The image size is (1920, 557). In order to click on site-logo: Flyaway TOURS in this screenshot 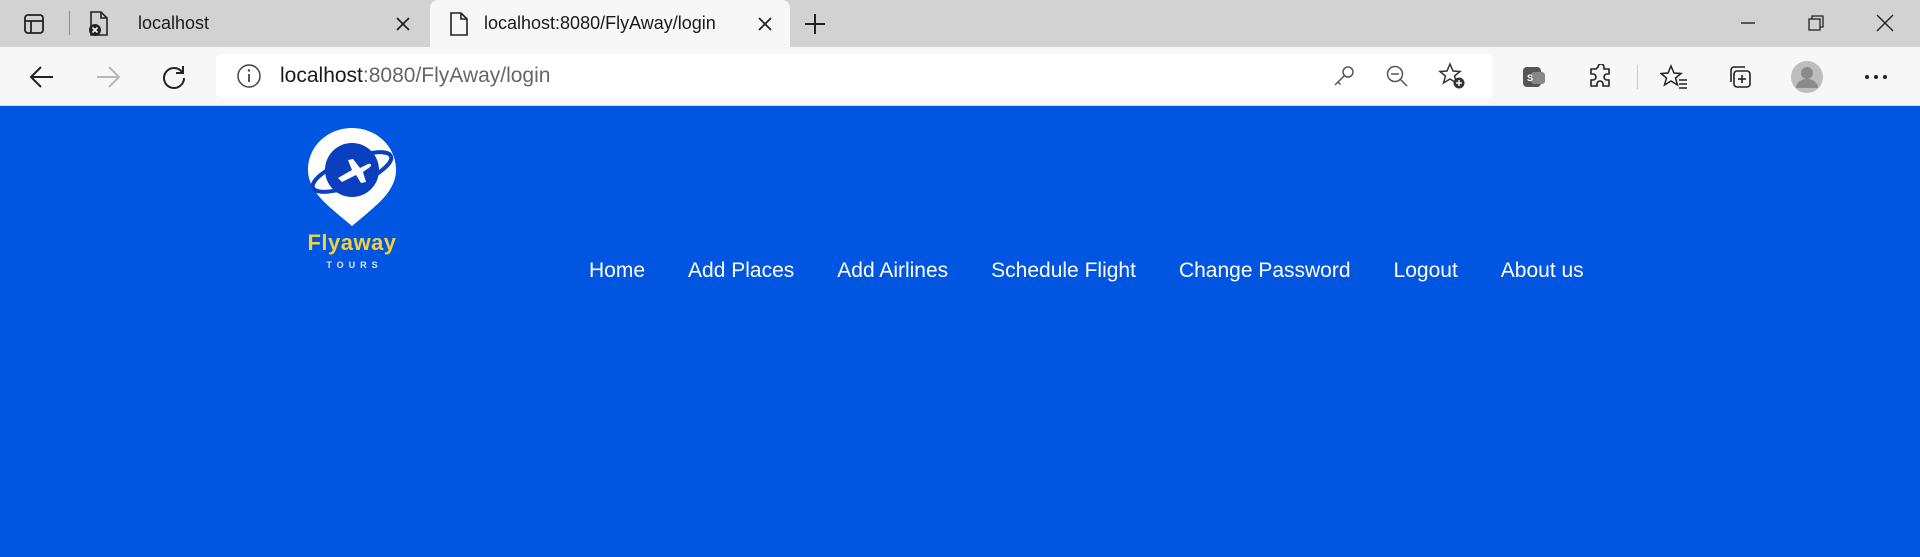, I will do `click(352, 202)`.